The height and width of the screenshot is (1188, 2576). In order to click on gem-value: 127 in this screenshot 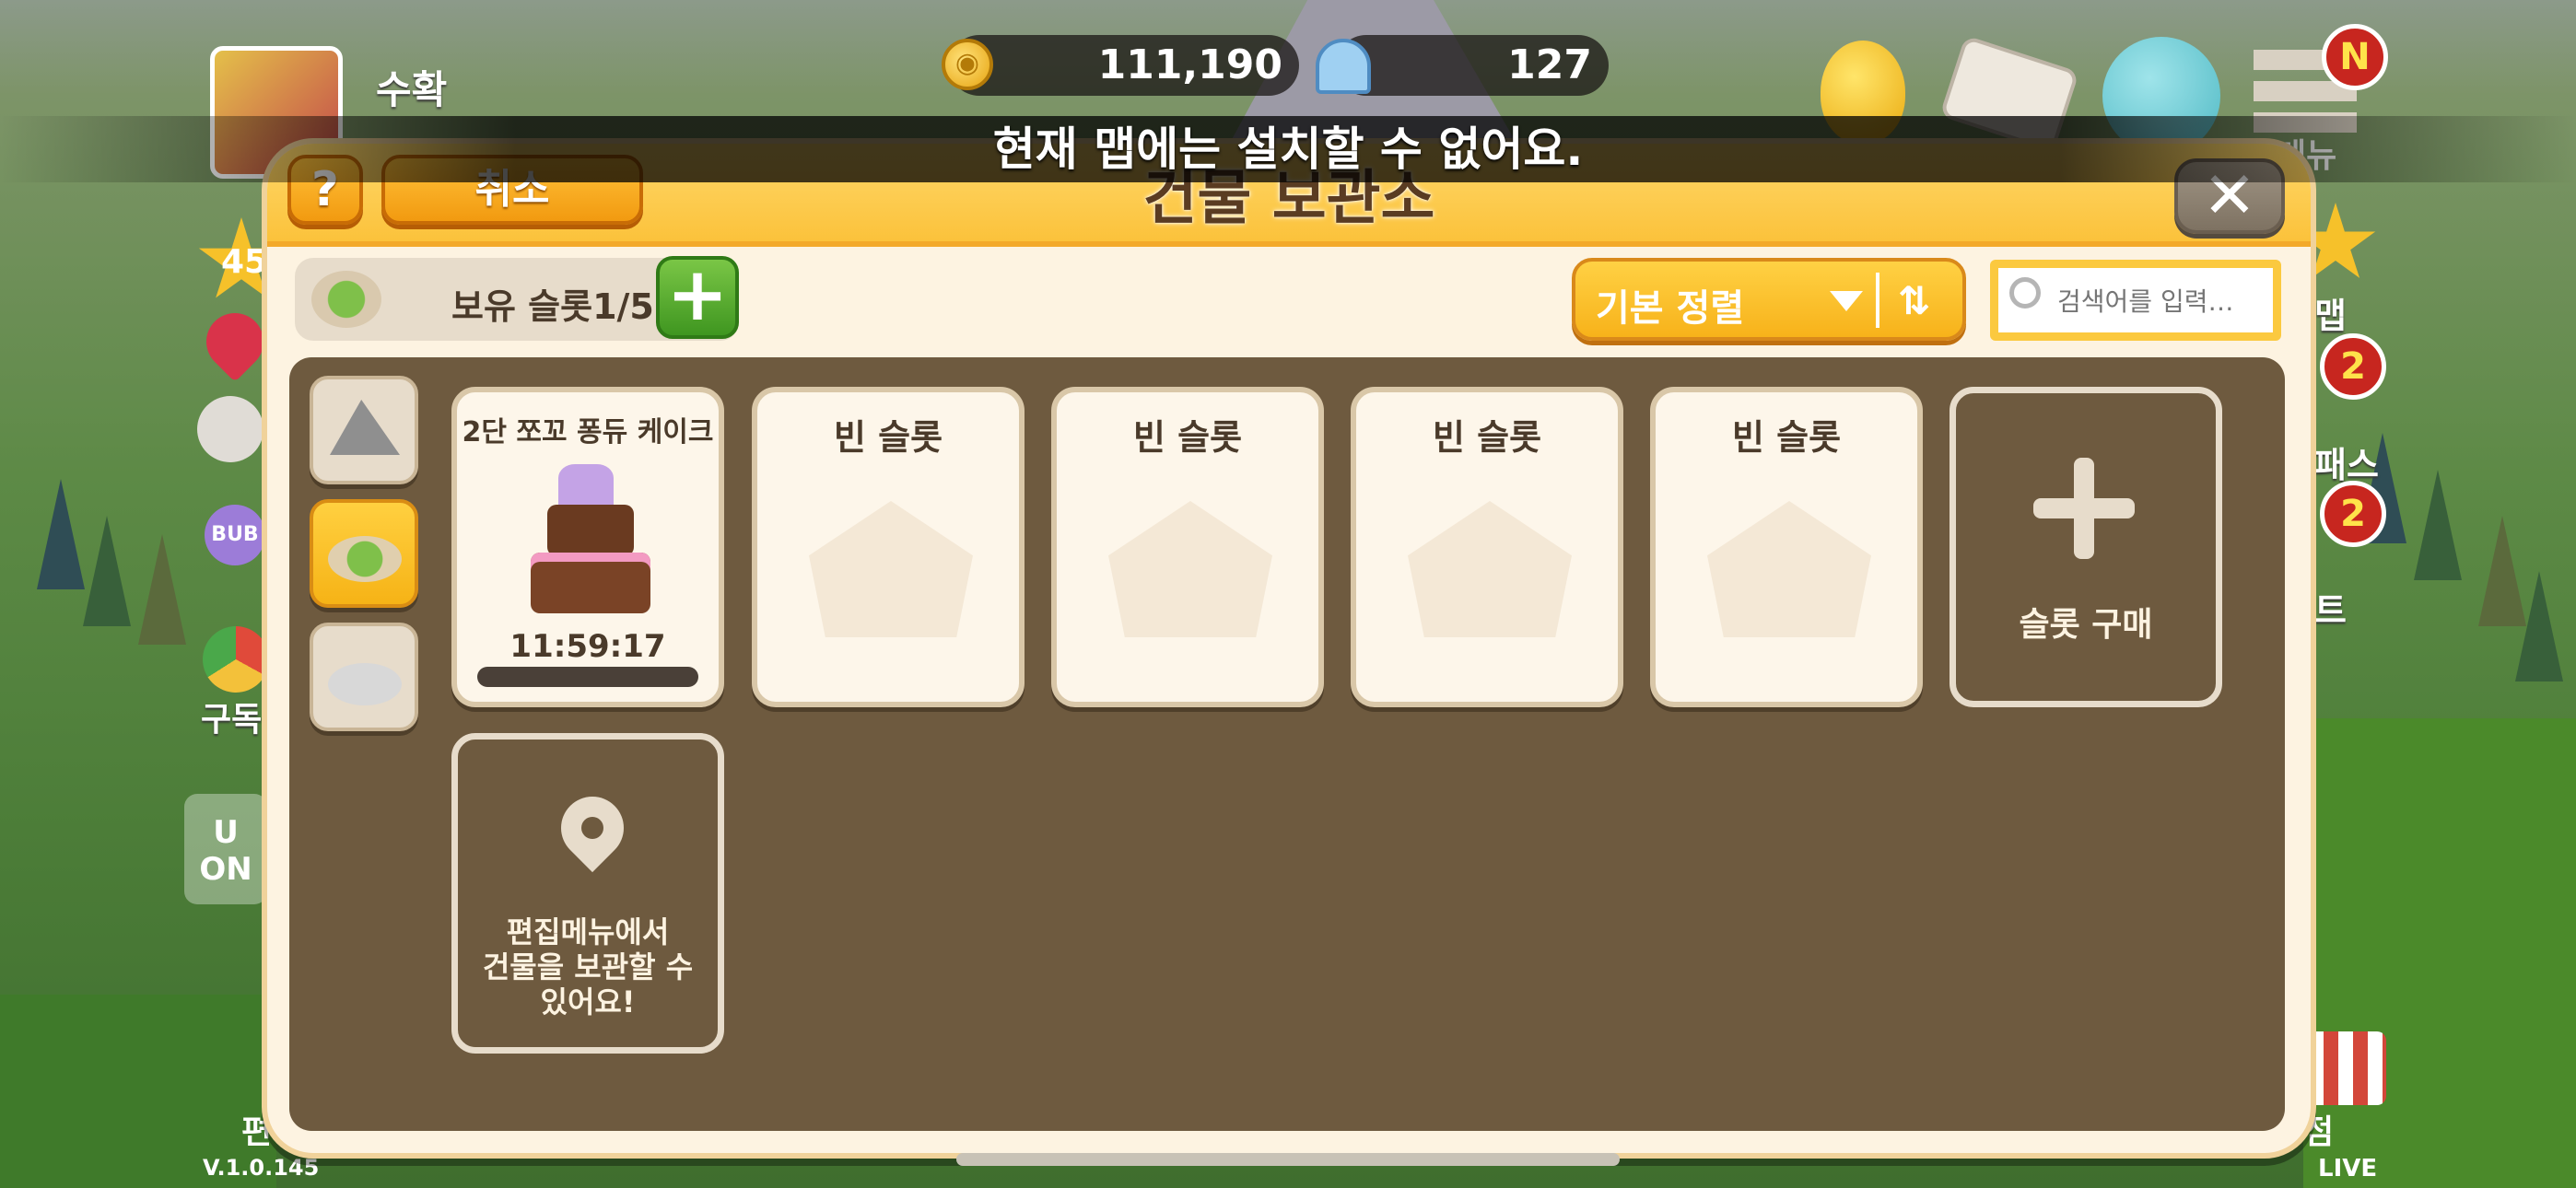, I will do `click(1549, 64)`.